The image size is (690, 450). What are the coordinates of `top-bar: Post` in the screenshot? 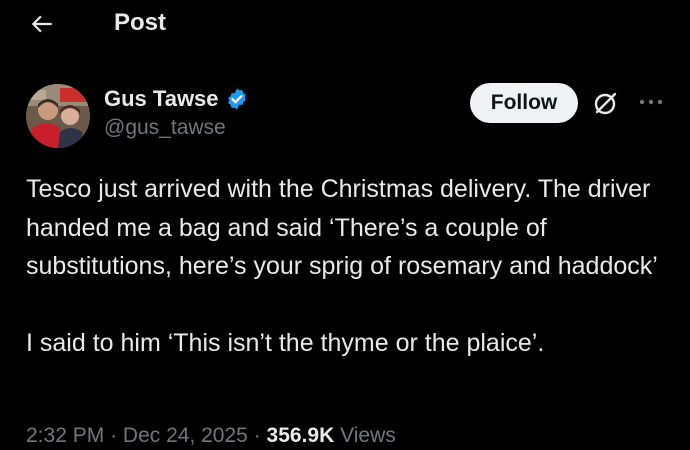 It's located at (345, 24).